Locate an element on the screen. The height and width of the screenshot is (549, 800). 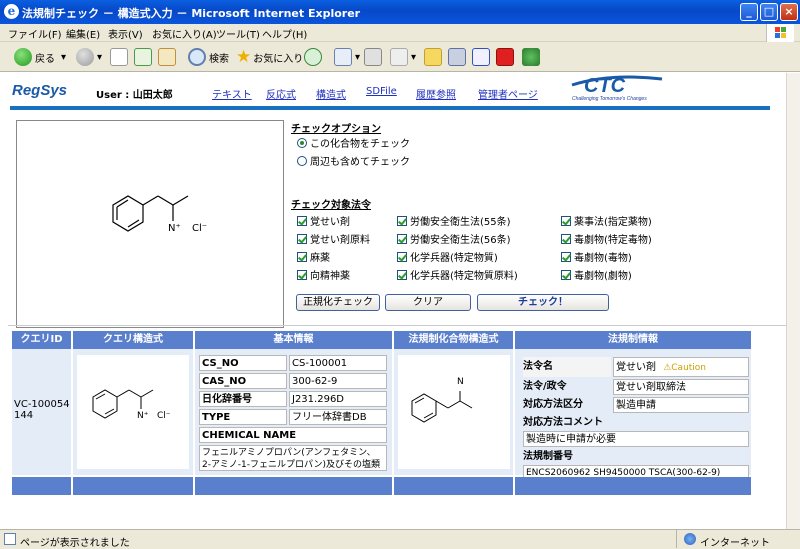
law-chemweapon-specific: 化学兵器(特定物質) is located at coordinates (447, 256).